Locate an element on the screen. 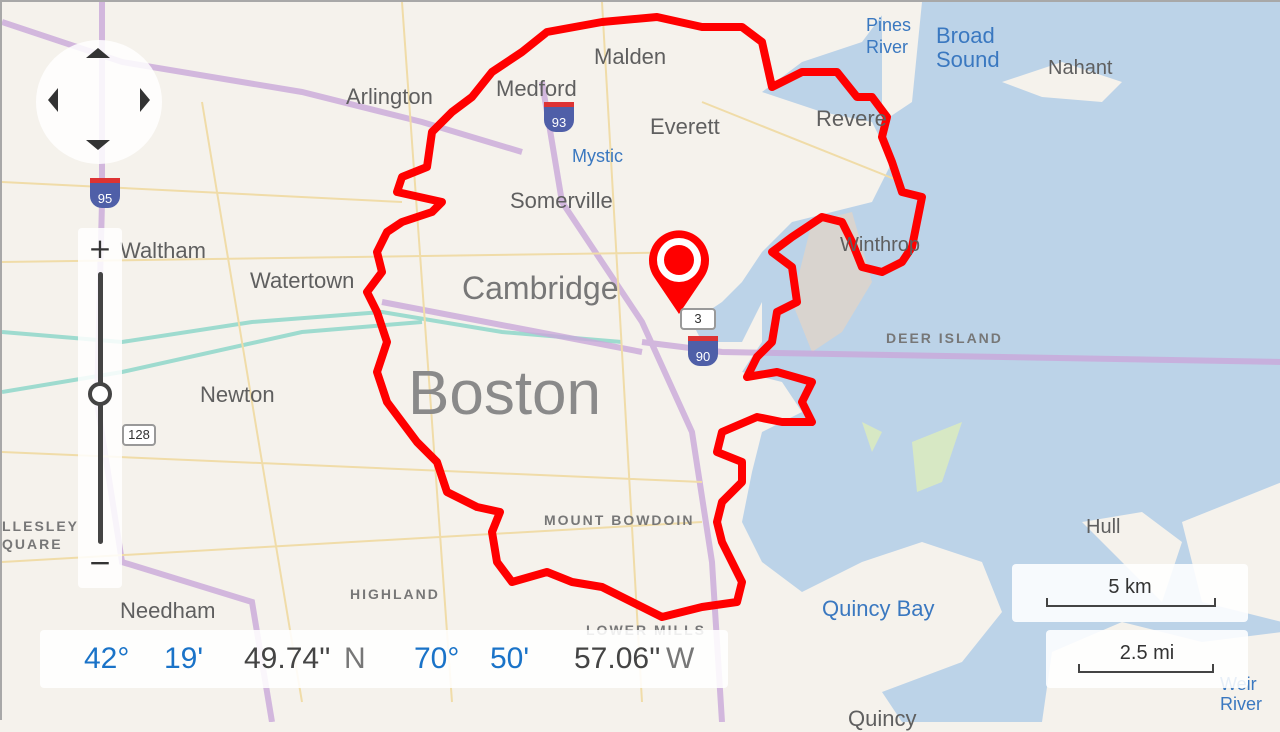 This screenshot has height=732, width=1280. label-broad-sound: Broad Sound is located at coordinates (968, 47).